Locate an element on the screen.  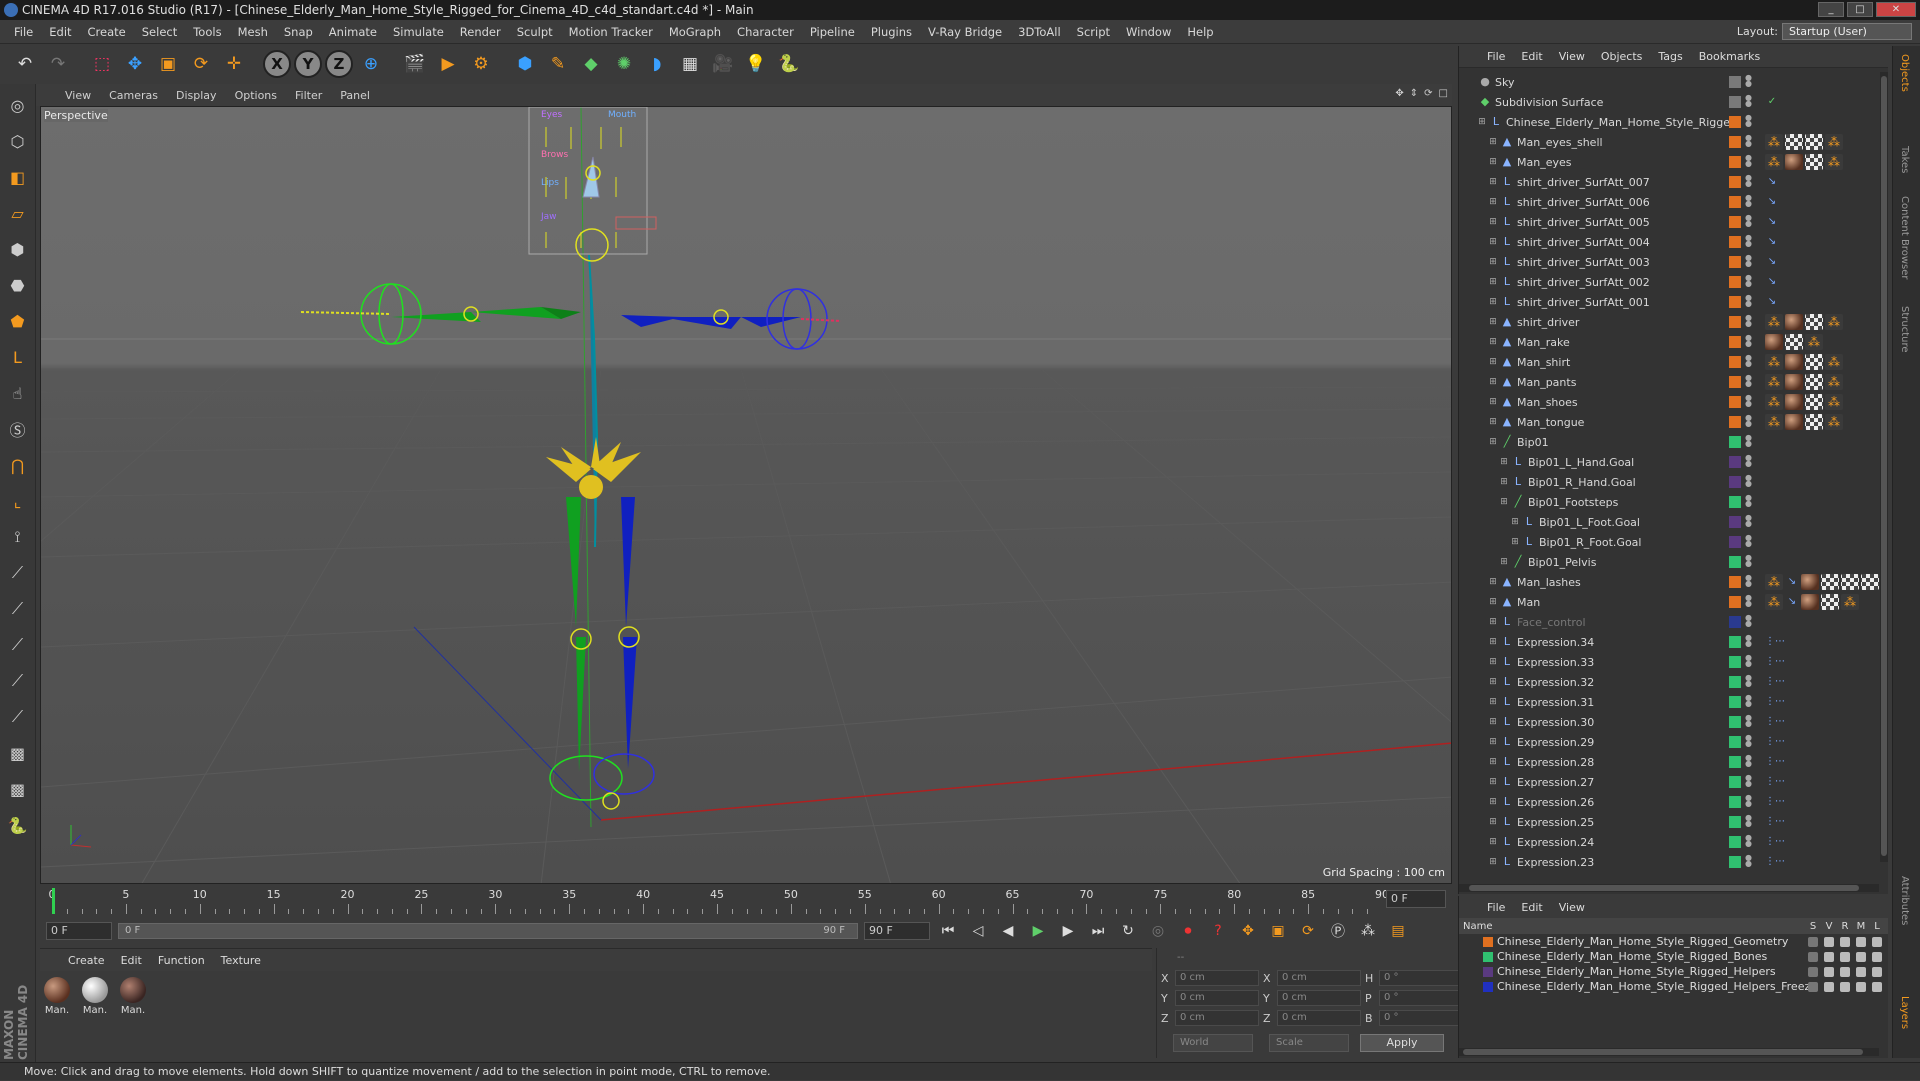
viewport-menu-panel: Panel is located at coordinates (355, 95).